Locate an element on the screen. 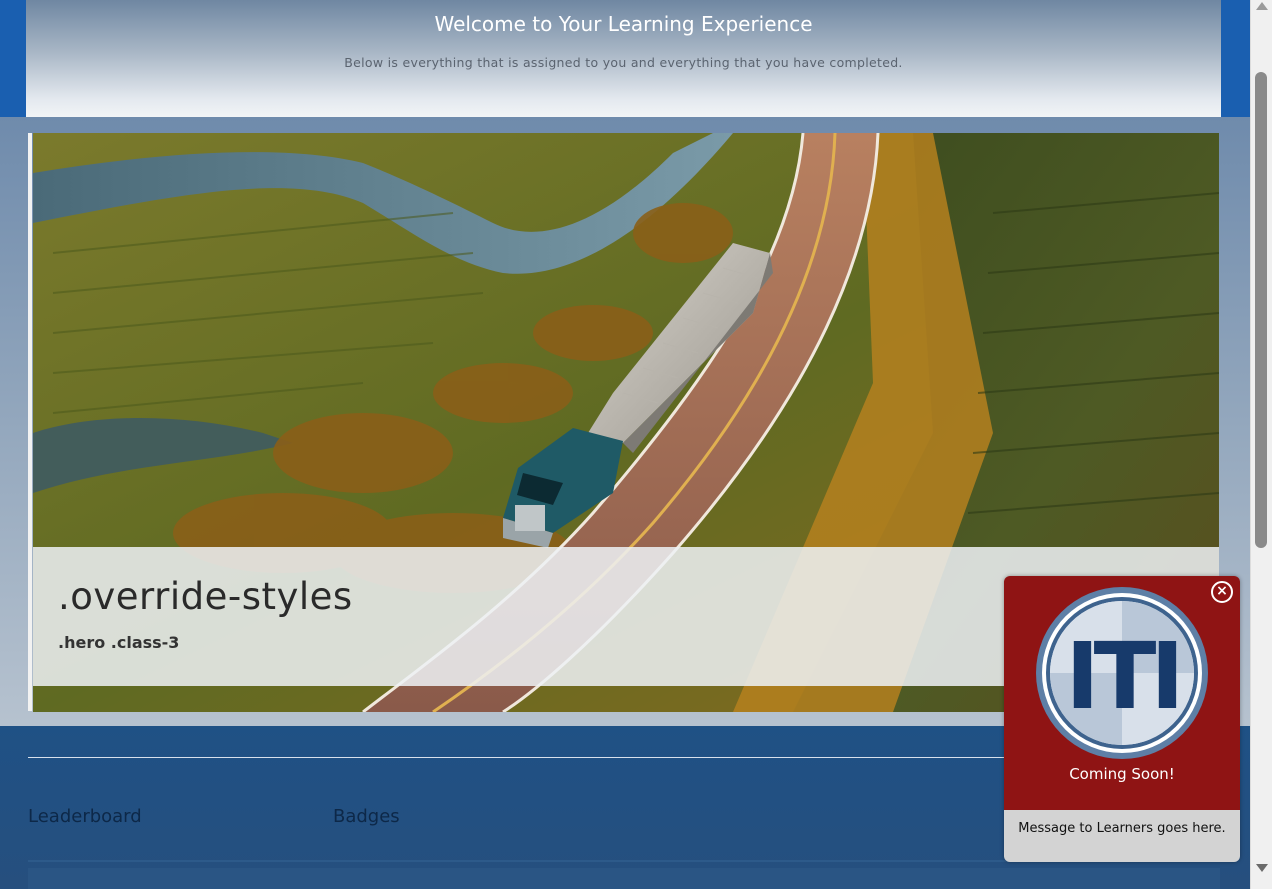  page-left-edge is located at coordinates (13, 59).